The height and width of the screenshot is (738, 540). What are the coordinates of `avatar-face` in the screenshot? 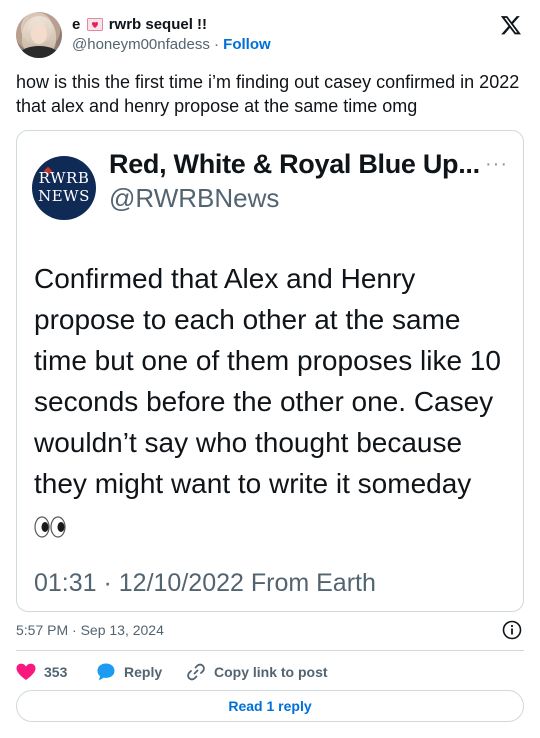 It's located at (39, 34).